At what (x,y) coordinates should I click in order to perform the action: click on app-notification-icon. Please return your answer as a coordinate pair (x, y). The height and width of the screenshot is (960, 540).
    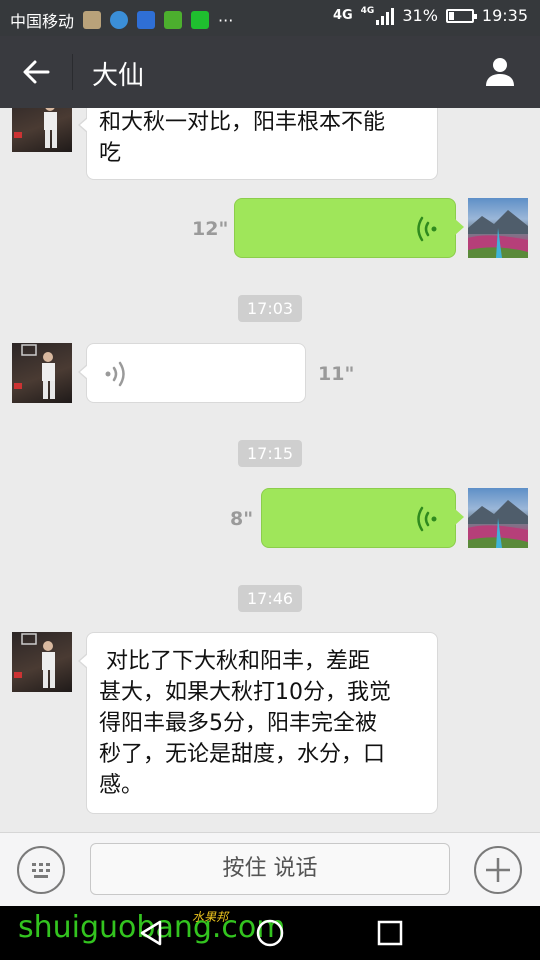
    Looking at the image, I should click on (92, 20).